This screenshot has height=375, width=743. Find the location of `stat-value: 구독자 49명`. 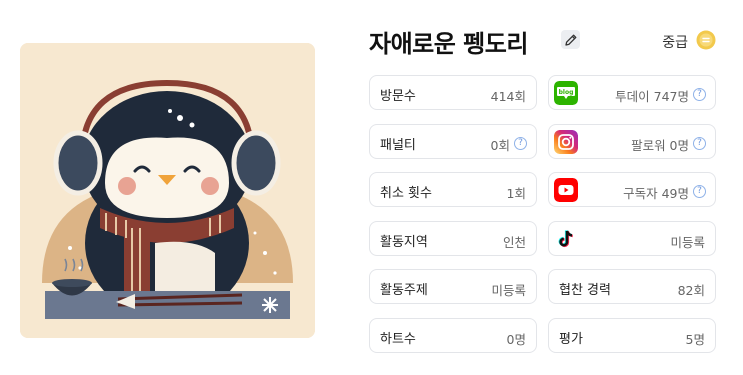

stat-value: 구독자 49명 is located at coordinates (656, 193).